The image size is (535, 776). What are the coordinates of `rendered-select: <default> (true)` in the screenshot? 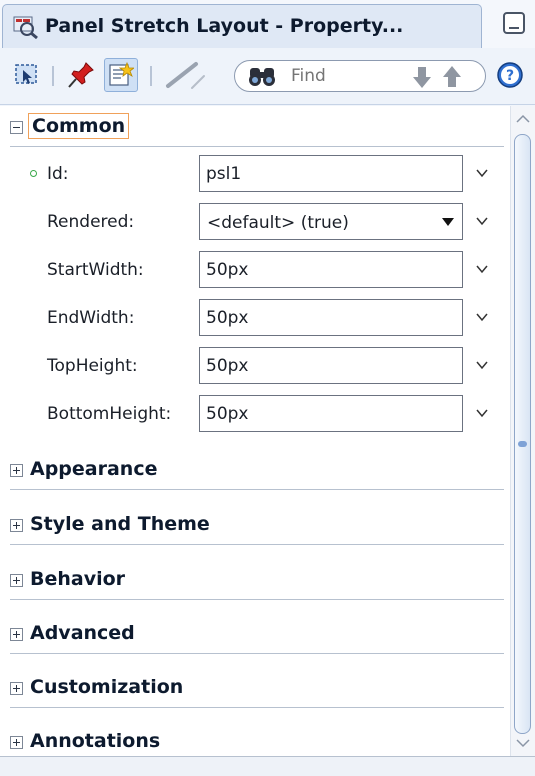 It's located at (331, 221).